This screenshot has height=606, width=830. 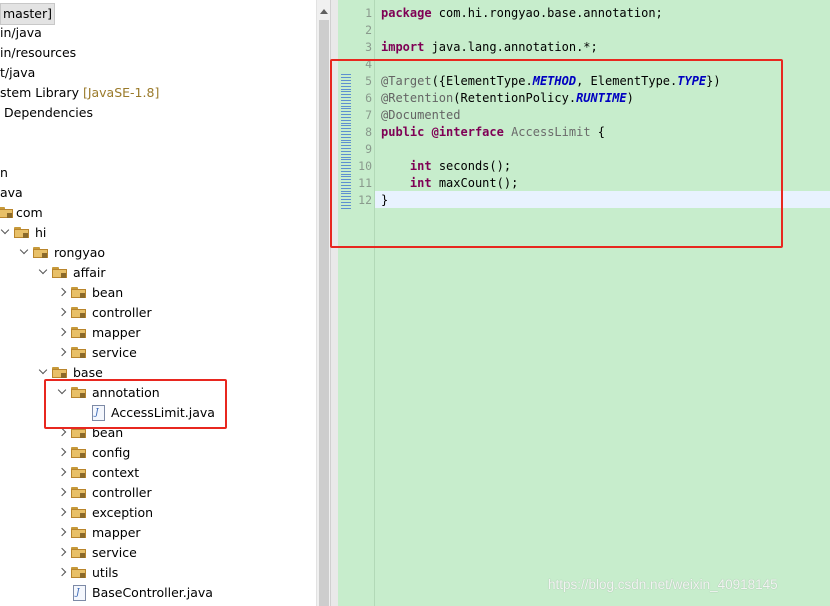 I want to click on tree-item-label: mapper, so click(x=116, y=532).